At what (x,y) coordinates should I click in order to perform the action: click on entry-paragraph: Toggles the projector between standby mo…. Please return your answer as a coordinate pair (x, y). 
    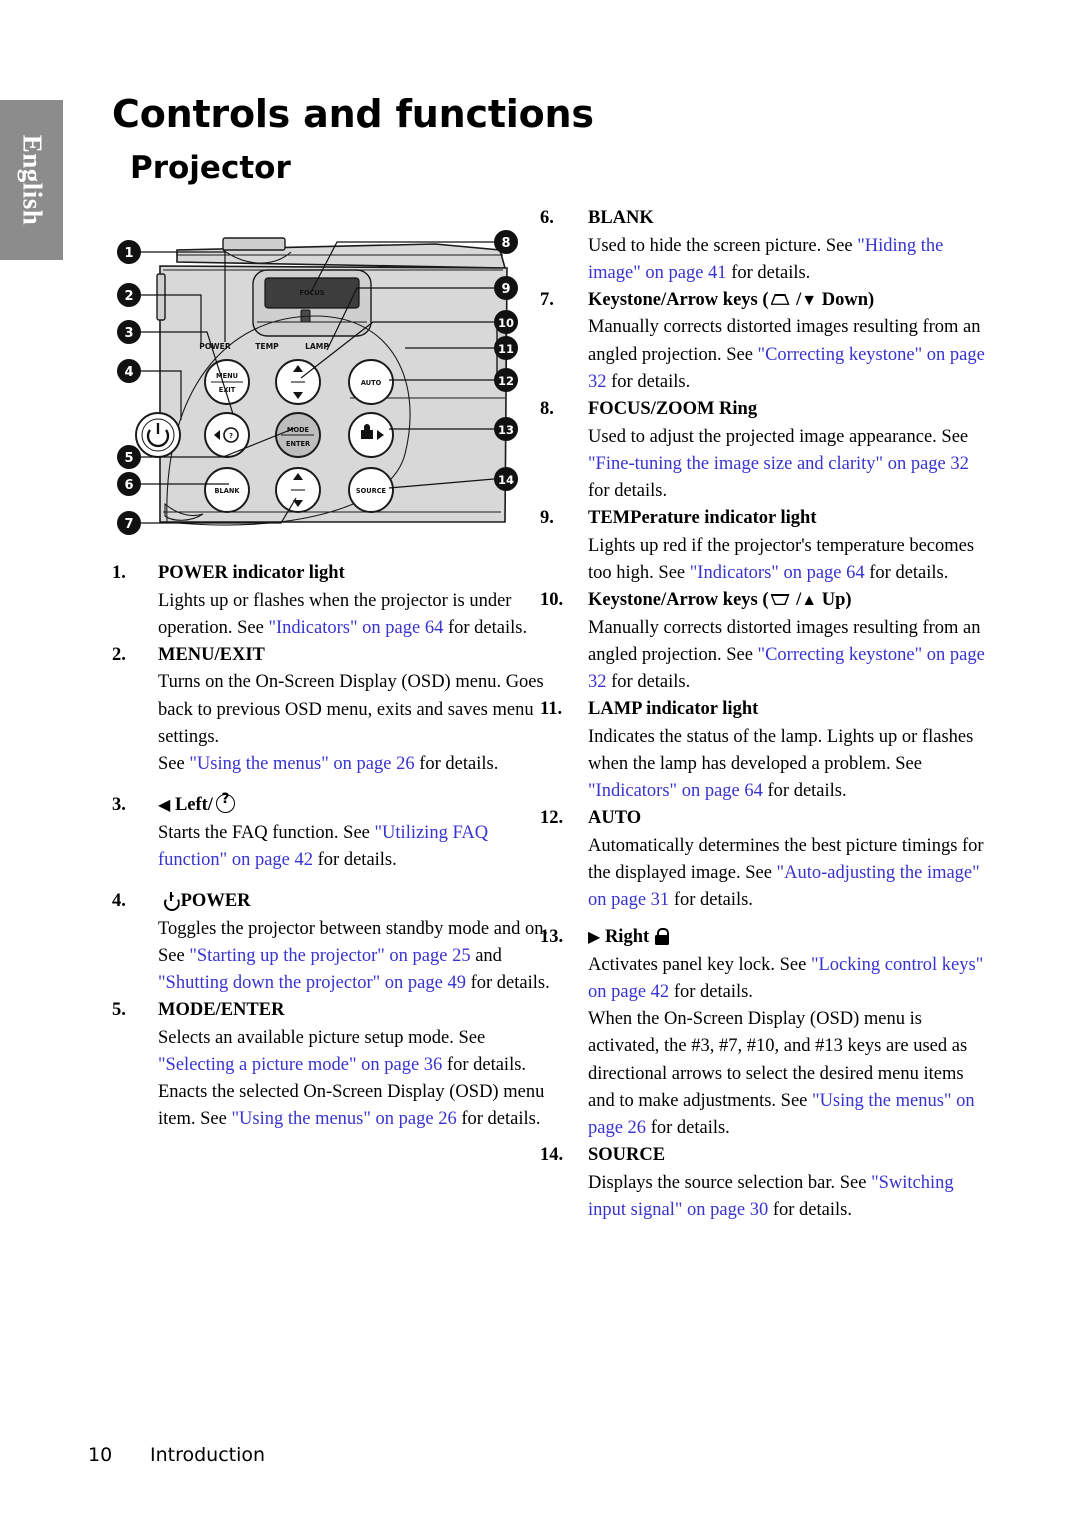
    Looking at the image, I should click on (353, 928).